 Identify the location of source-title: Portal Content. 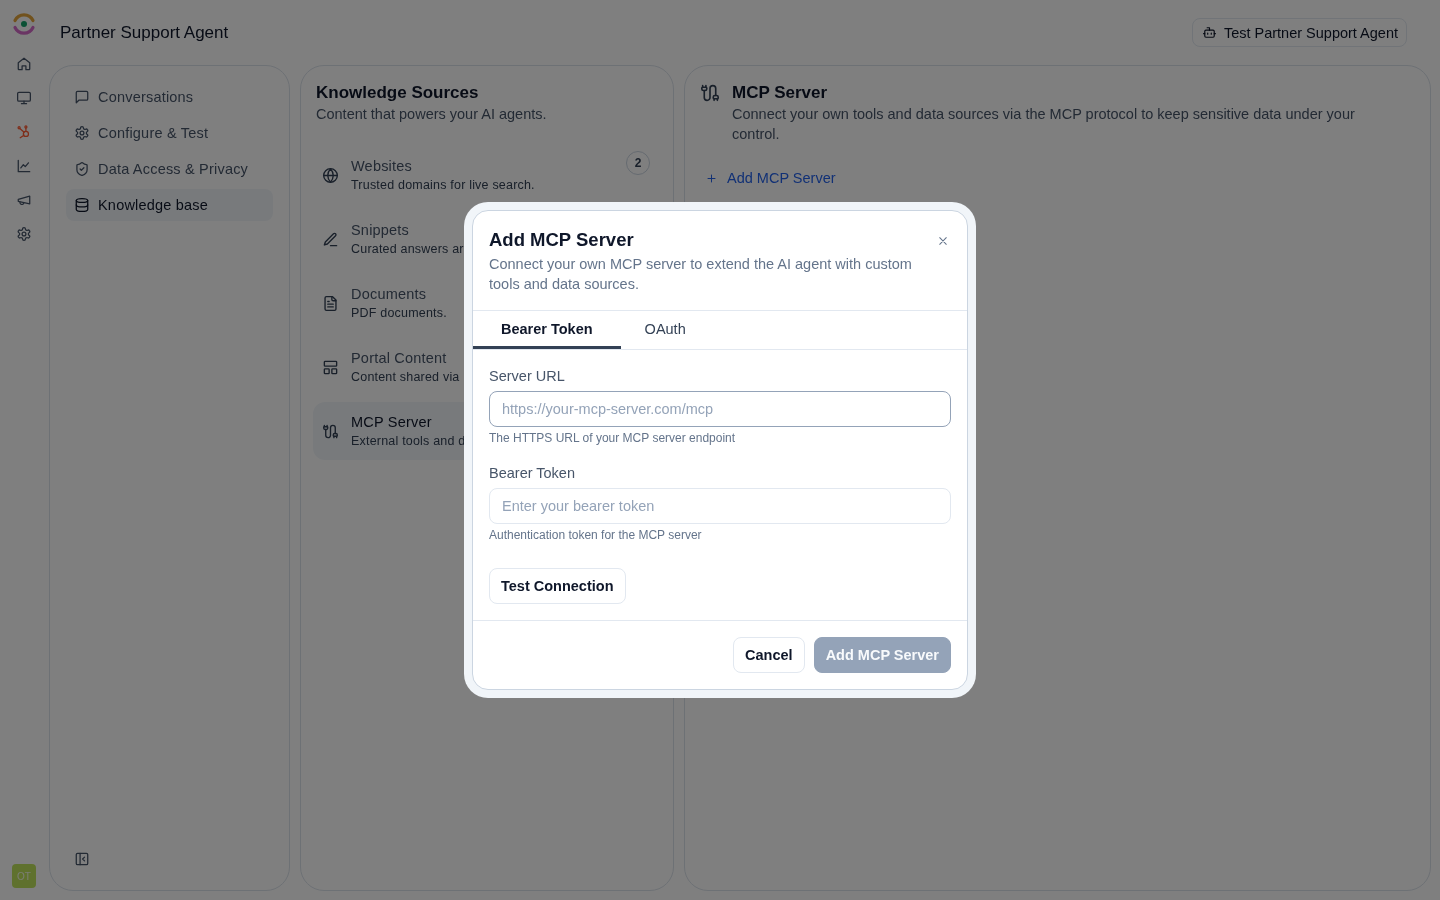
(399, 358).